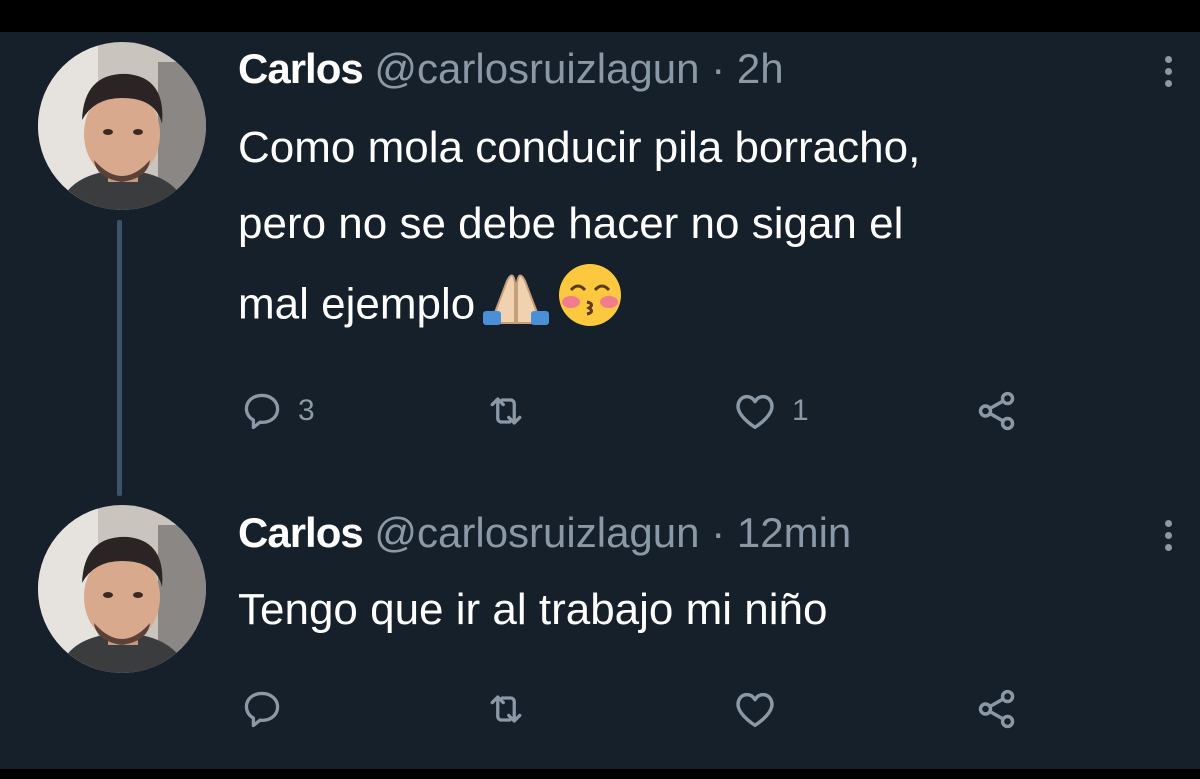  What do you see at coordinates (516, 307) in the screenshot?
I see `folded-hands-emoji` at bounding box center [516, 307].